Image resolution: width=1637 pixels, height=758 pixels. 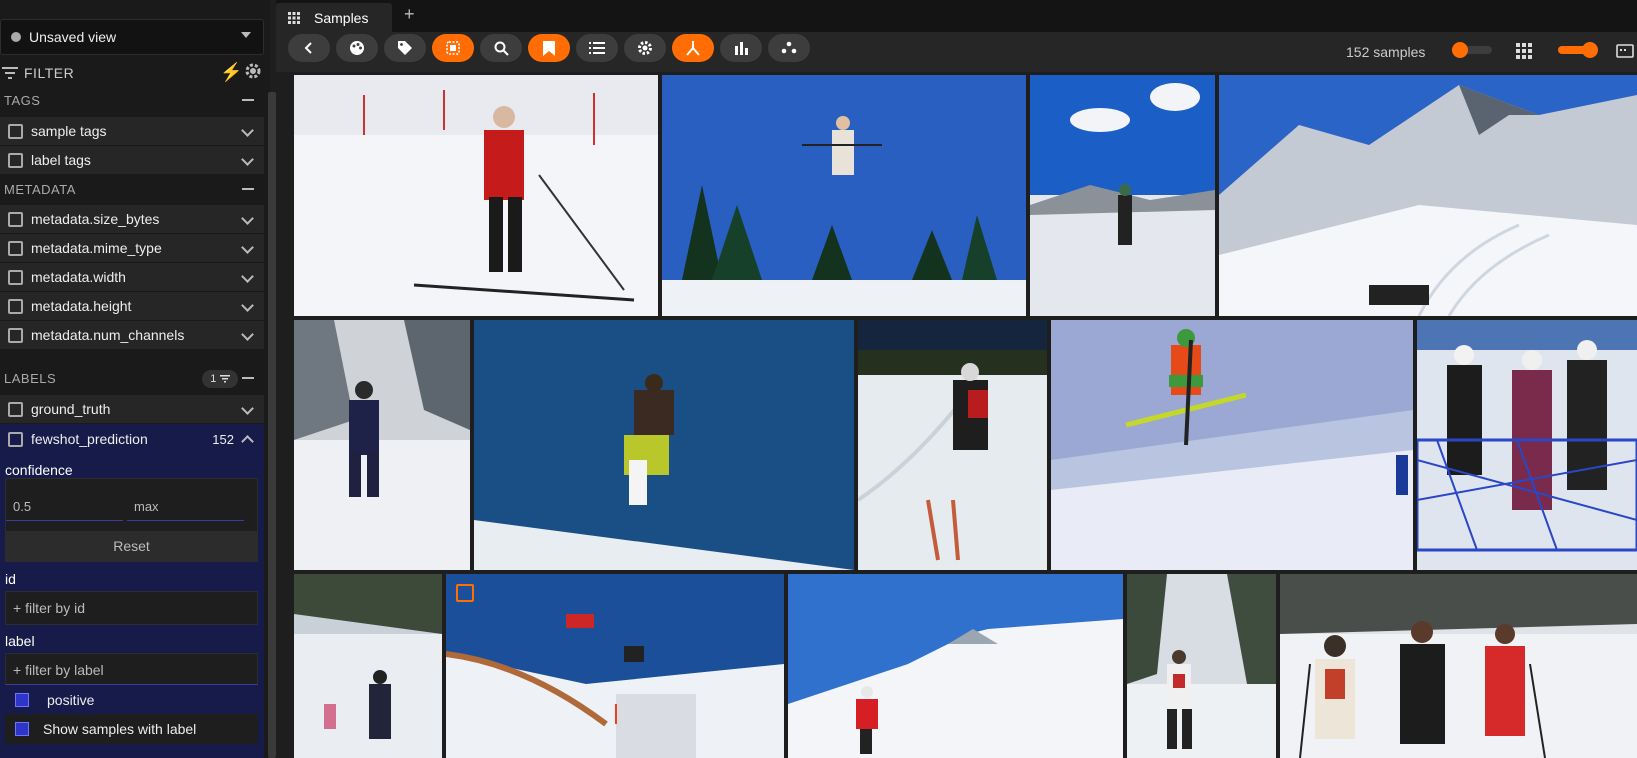 What do you see at coordinates (1472, 50) in the screenshot?
I see `zoom-slider-left` at bounding box center [1472, 50].